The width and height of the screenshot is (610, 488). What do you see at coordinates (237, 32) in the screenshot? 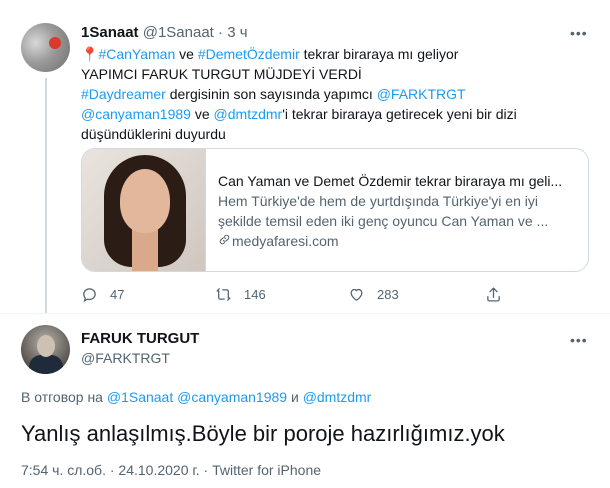
I see `timestamp: 3 ч` at bounding box center [237, 32].